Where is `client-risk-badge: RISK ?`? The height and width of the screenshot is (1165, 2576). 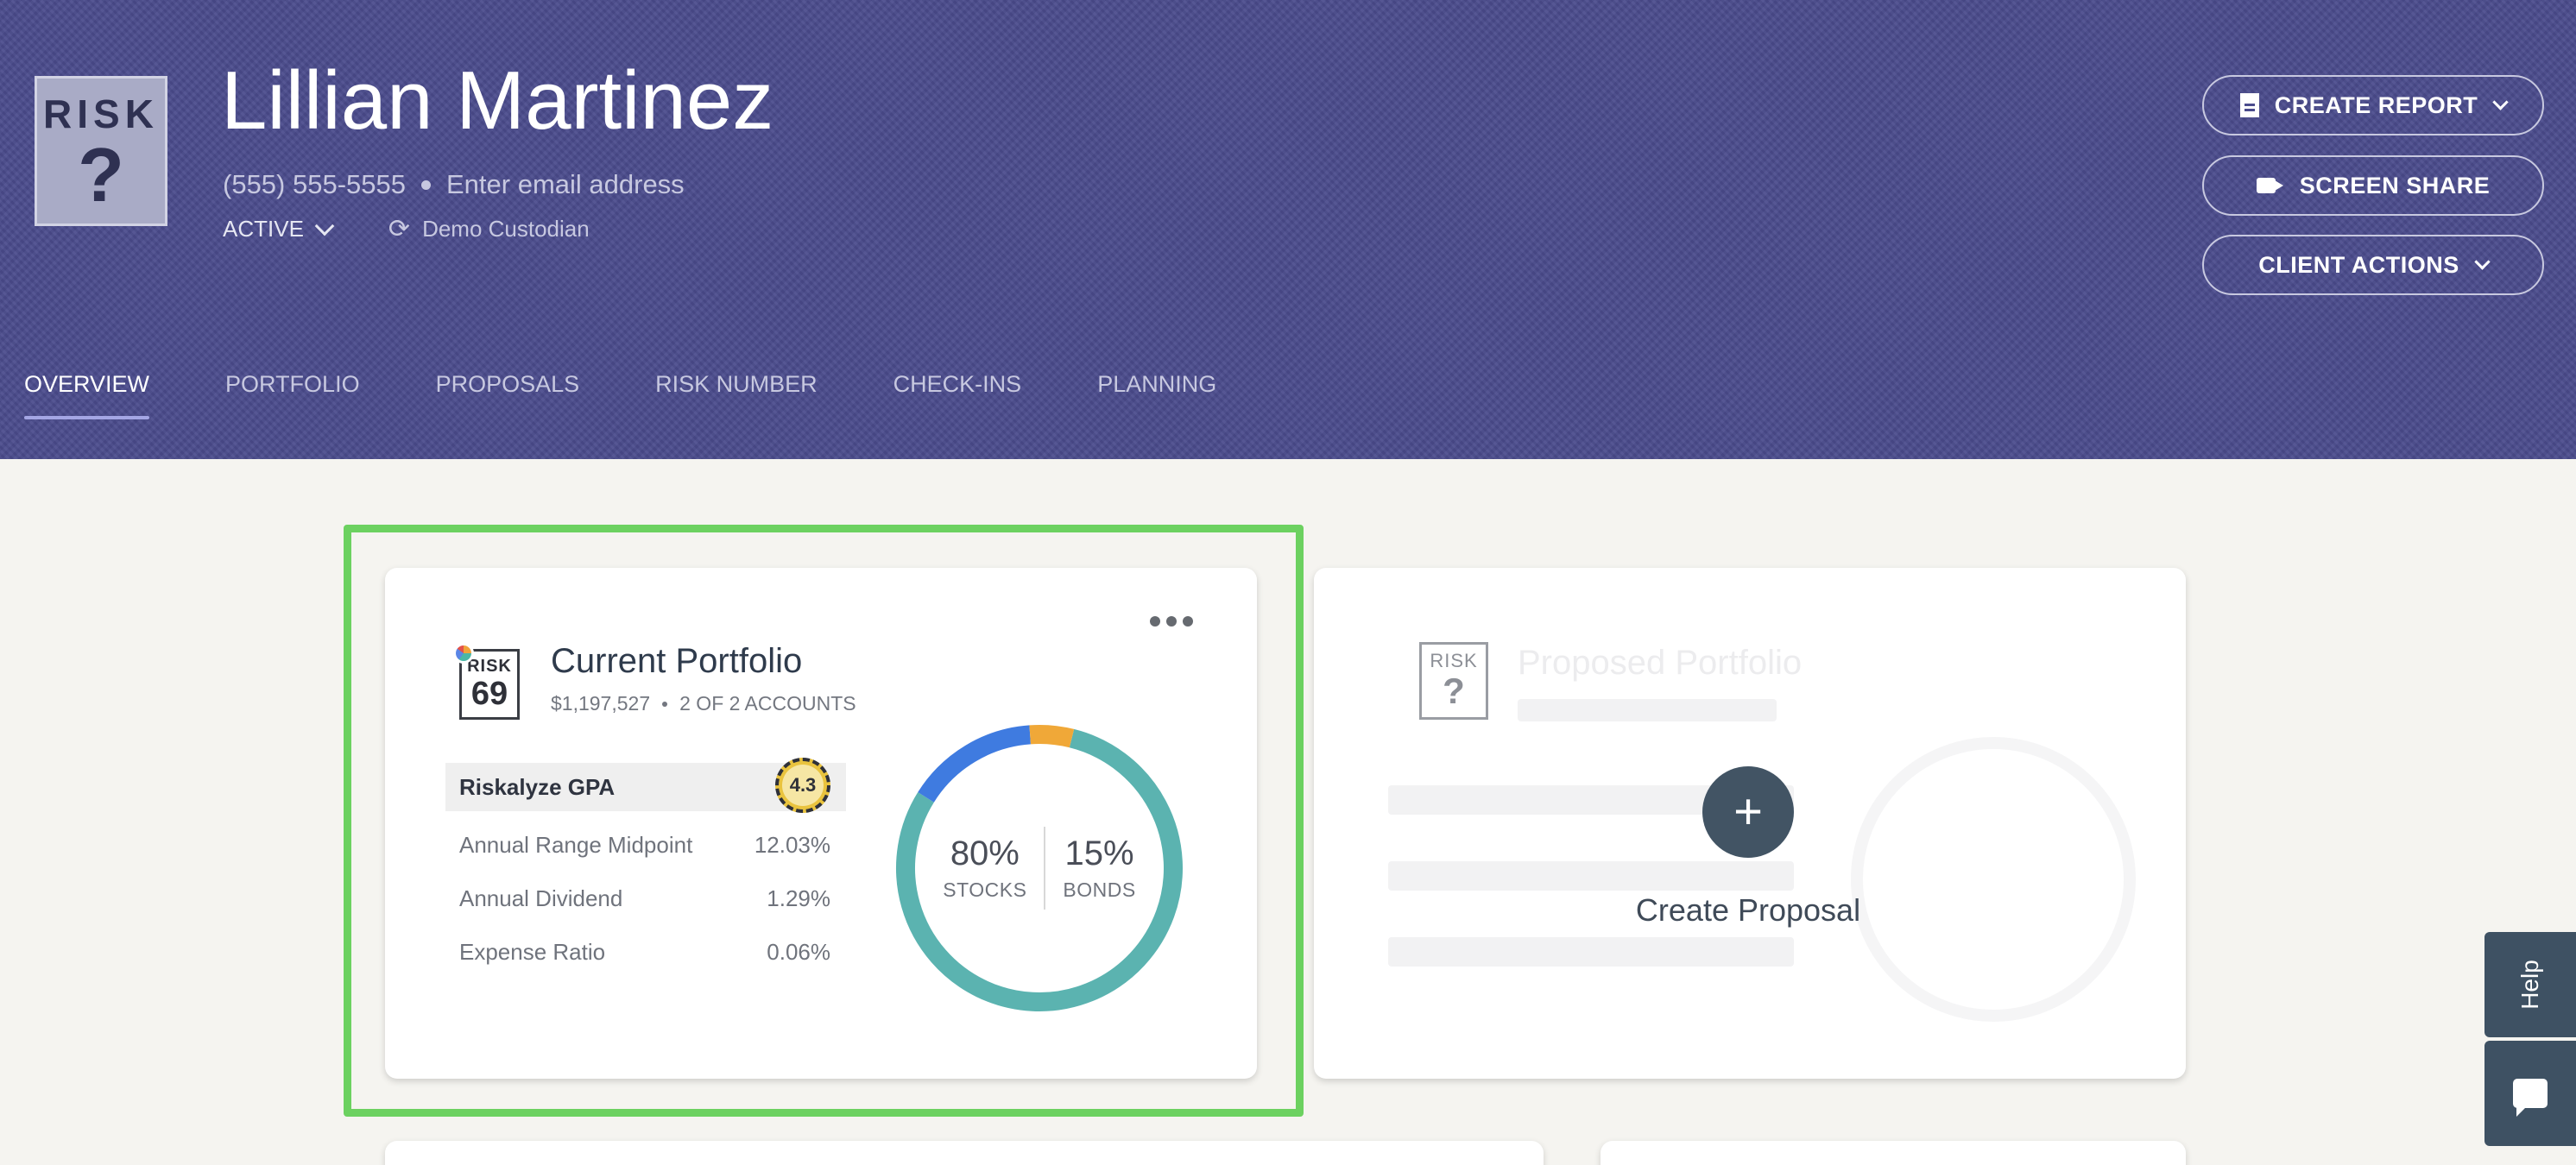
client-risk-badge: RISK ? is located at coordinates (101, 151).